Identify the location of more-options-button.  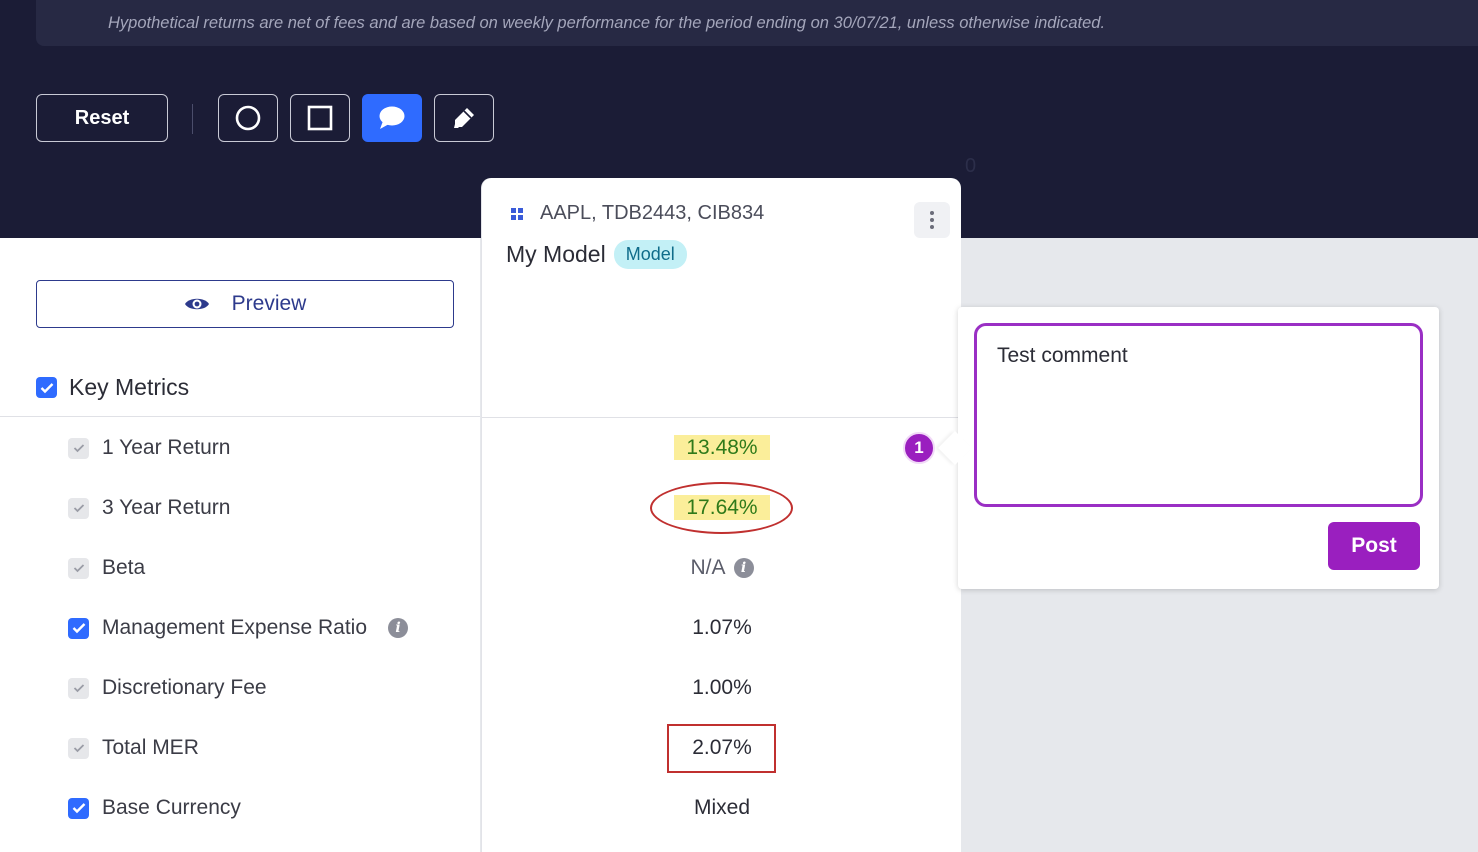
(932, 220).